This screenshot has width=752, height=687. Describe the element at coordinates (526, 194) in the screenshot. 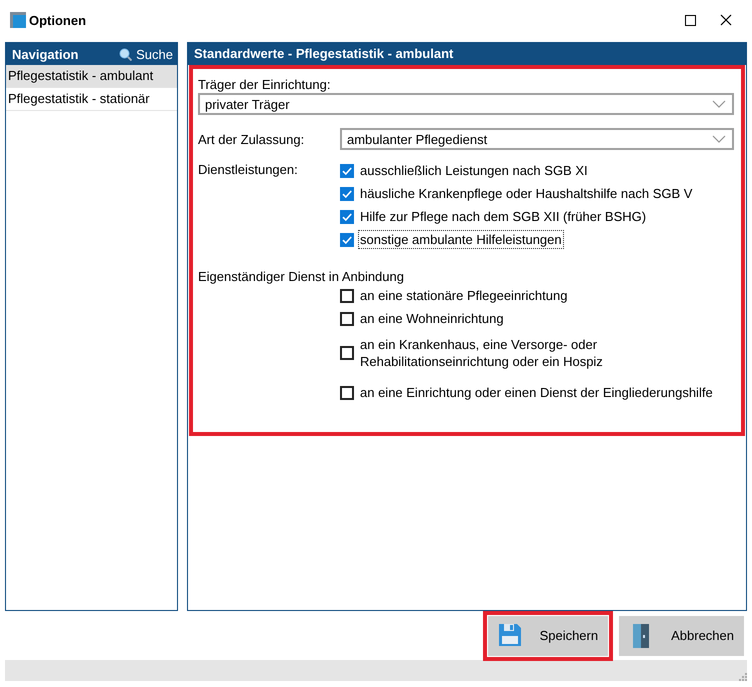

I see `checkbox-label: häusliche Krankenpflege oder Haushaltshilfe nach SGB V` at that location.